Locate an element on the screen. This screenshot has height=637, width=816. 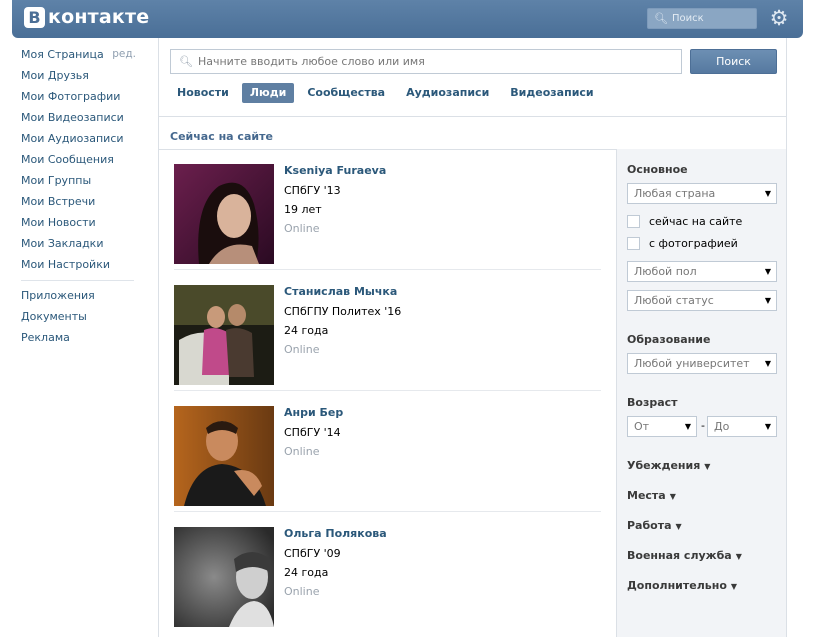
search-icon: 🔍︎ is located at coordinates (661, 18).